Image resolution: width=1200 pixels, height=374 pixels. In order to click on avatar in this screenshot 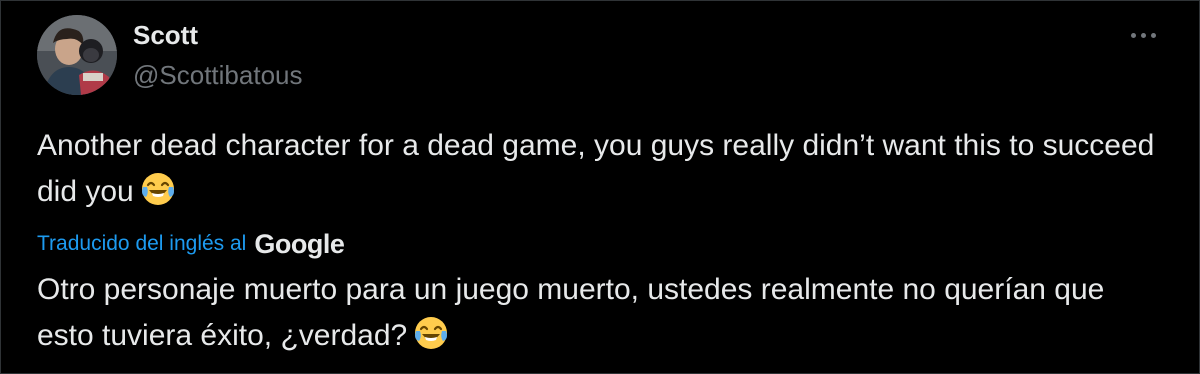, I will do `click(77, 55)`.